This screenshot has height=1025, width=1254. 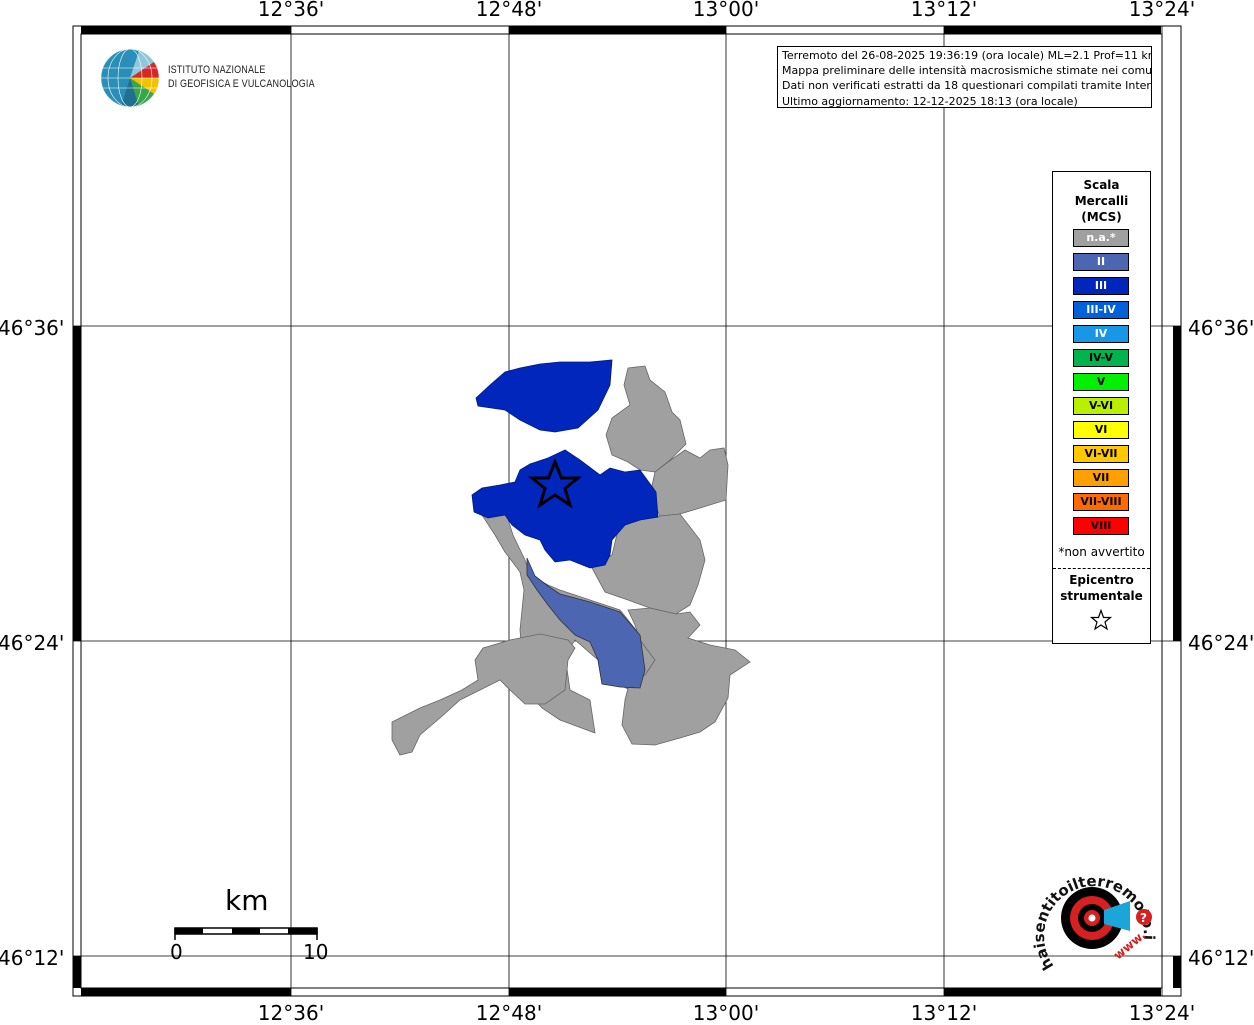 What do you see at coordinates (32, 958) in the screenshot?
I see `lat-tick-left: 46°12'` at bounding box center [32, 958].